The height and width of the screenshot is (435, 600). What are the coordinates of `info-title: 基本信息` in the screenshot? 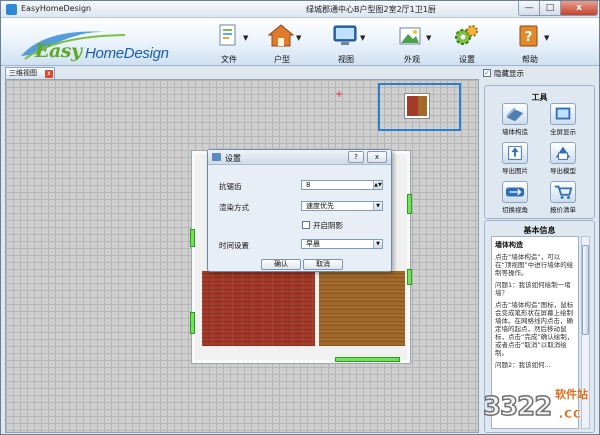 It's located at (539, 230).